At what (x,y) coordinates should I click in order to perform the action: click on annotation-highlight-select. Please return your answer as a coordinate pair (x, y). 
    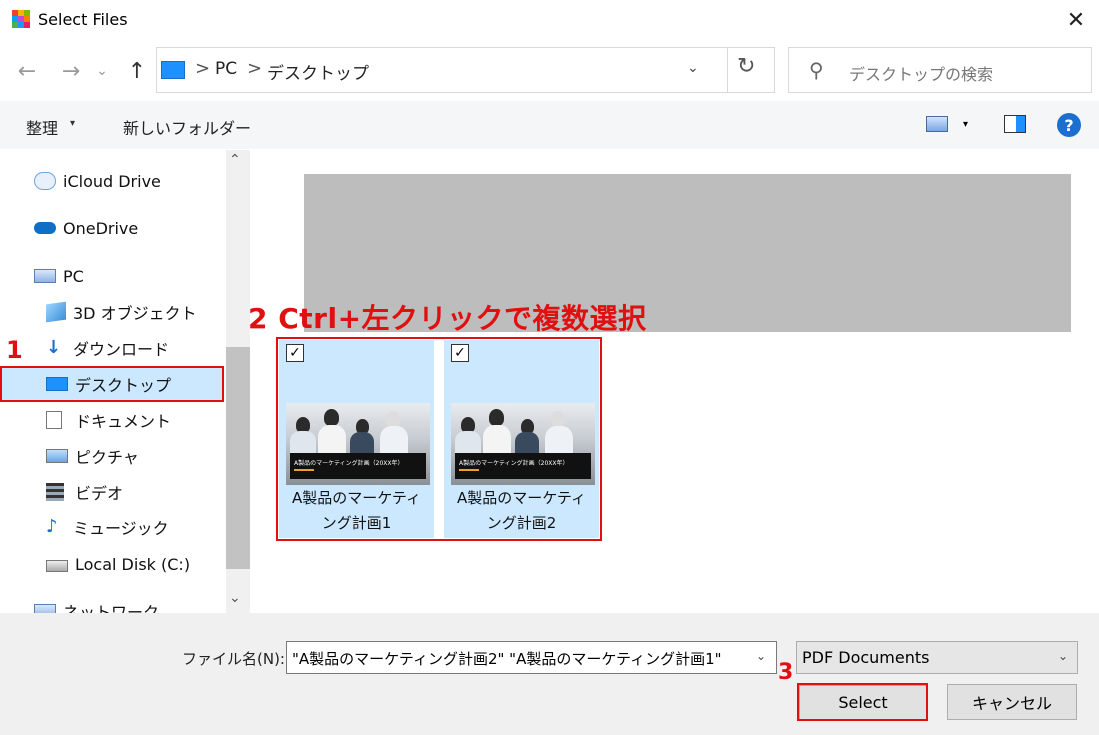
    Looking at the image, I should click on (862, 702).